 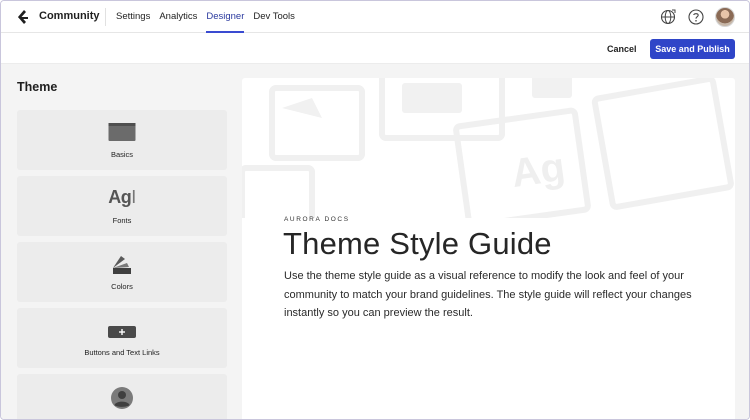 What do you see at coordinates (178, 17) in the screenshot?
I see `nav-analytics: Analytics` at bounding box center [178, 17].